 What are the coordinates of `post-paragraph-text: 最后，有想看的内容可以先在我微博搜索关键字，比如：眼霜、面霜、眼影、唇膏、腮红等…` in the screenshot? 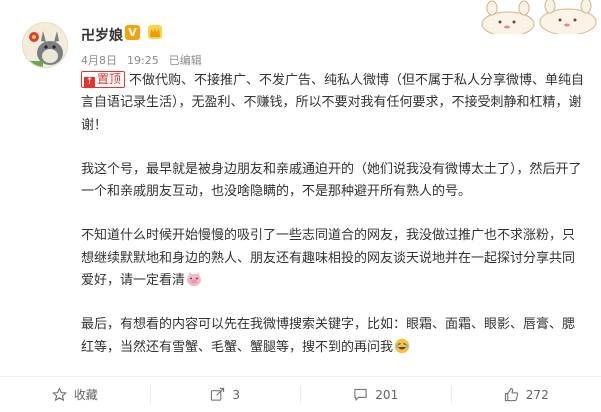 It's located at (328, 336).